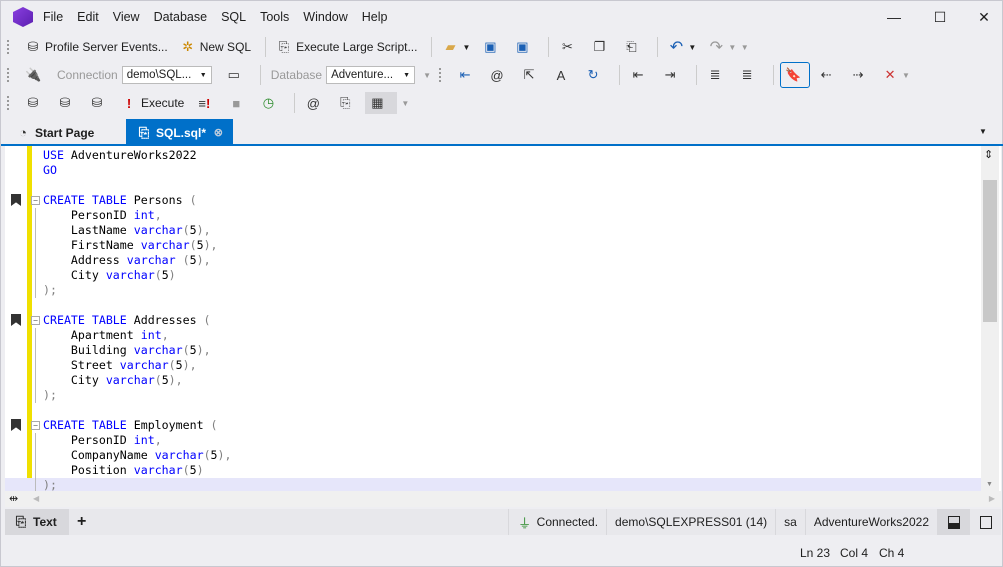 This screenshot has width=1003, height=567. Describe the element at coordinates (494, 425) in the screenshot. I see `code-line: − CREATE TABLE Employment (` at that location.